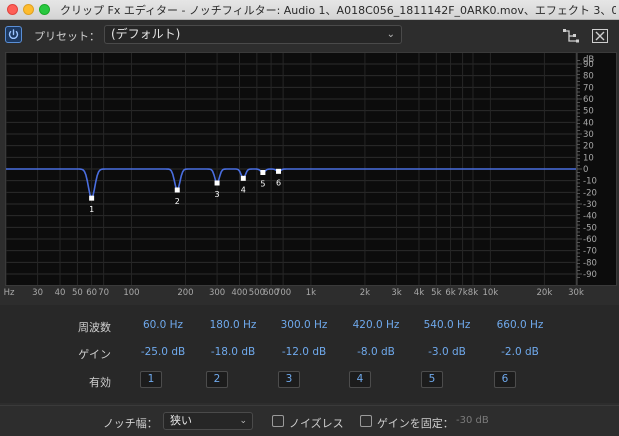 This screenshot has height=436, width=619. What do you see at coordinates (283, 293) in the screenshot?
I see `freq-tick-label: 700` at bounding box center [283, 293].